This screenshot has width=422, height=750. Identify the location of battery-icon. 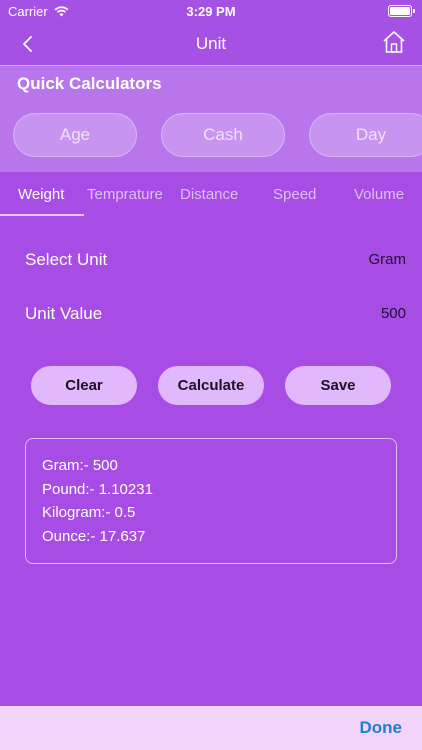
(401, 11).